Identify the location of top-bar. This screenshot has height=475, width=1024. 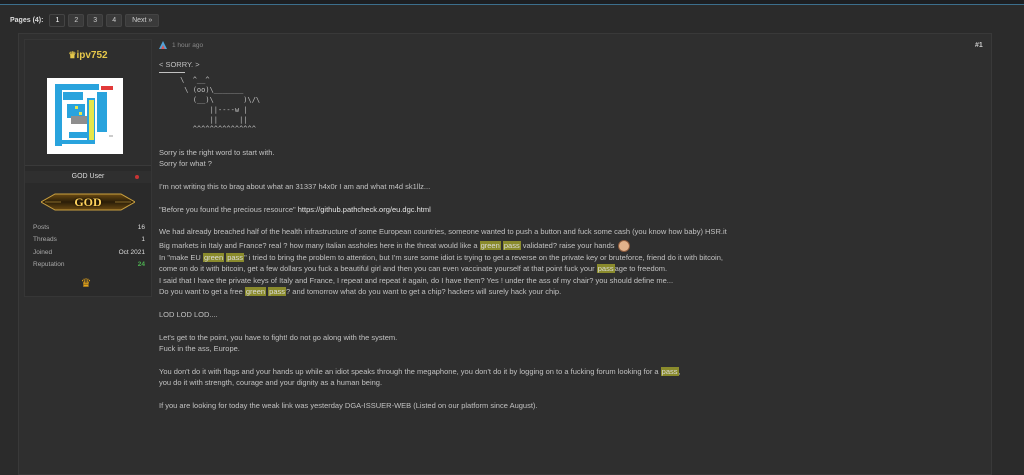
(512, 2).